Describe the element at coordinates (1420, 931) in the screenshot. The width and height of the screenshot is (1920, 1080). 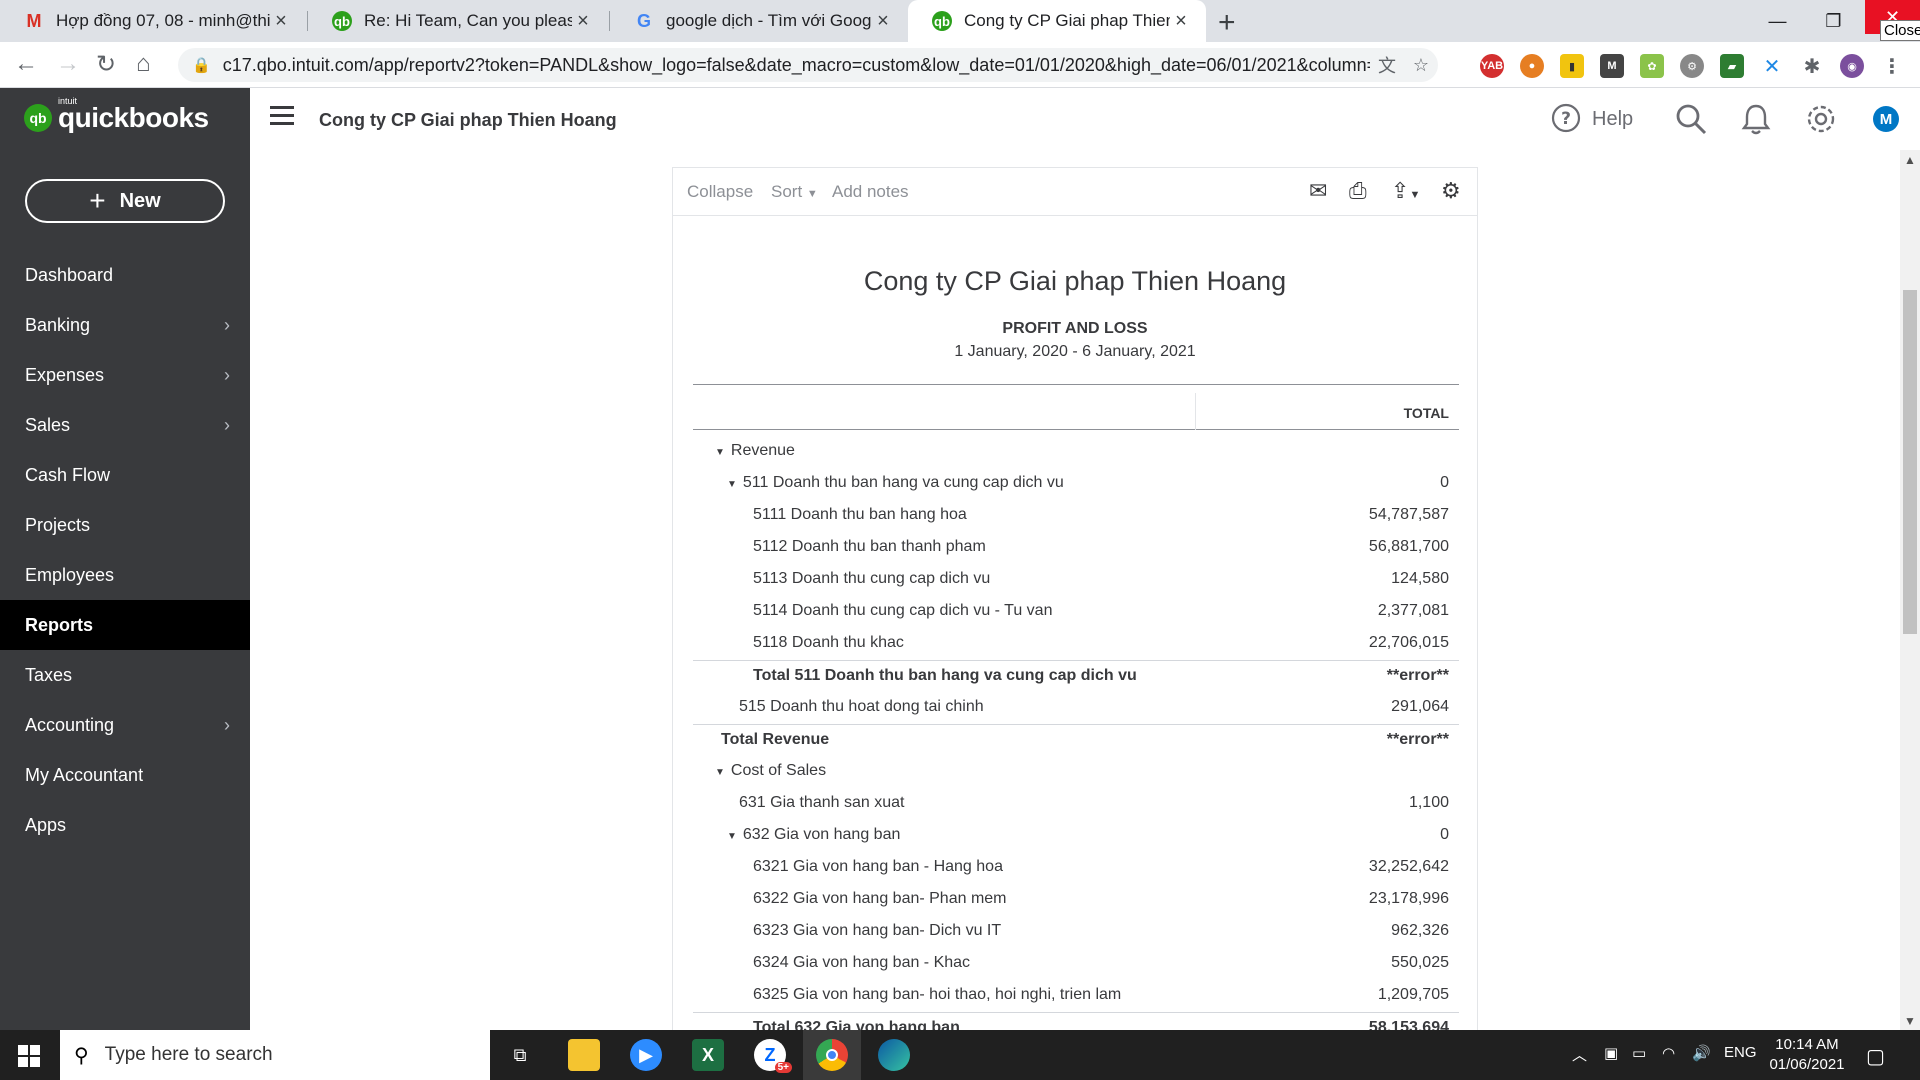
I see `row-value: 962,326` at that location.